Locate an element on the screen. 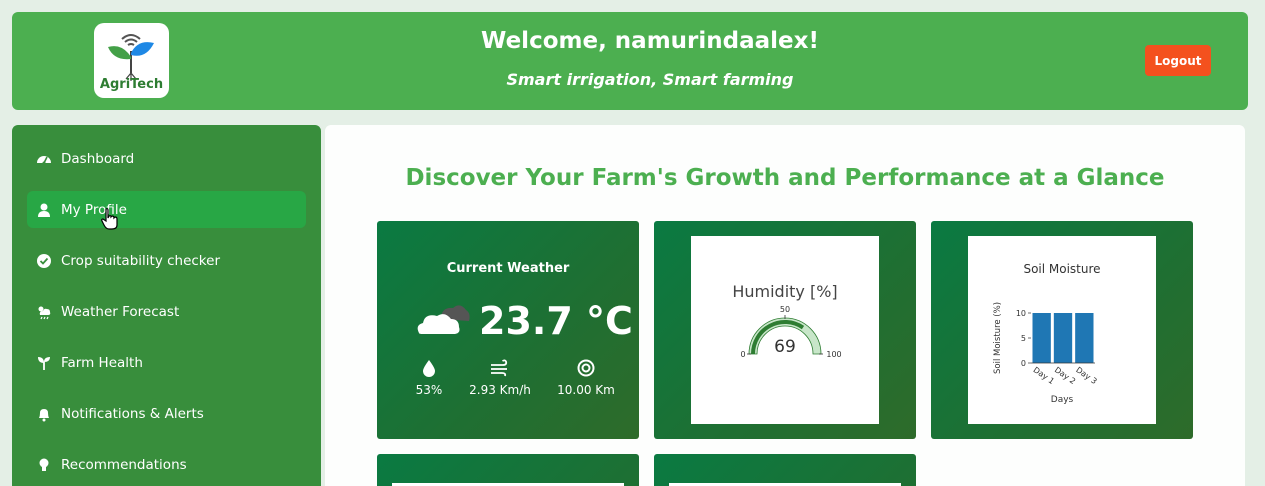  wind-speed-value: 2.93 Km/h is located at coordinates (500, 390).